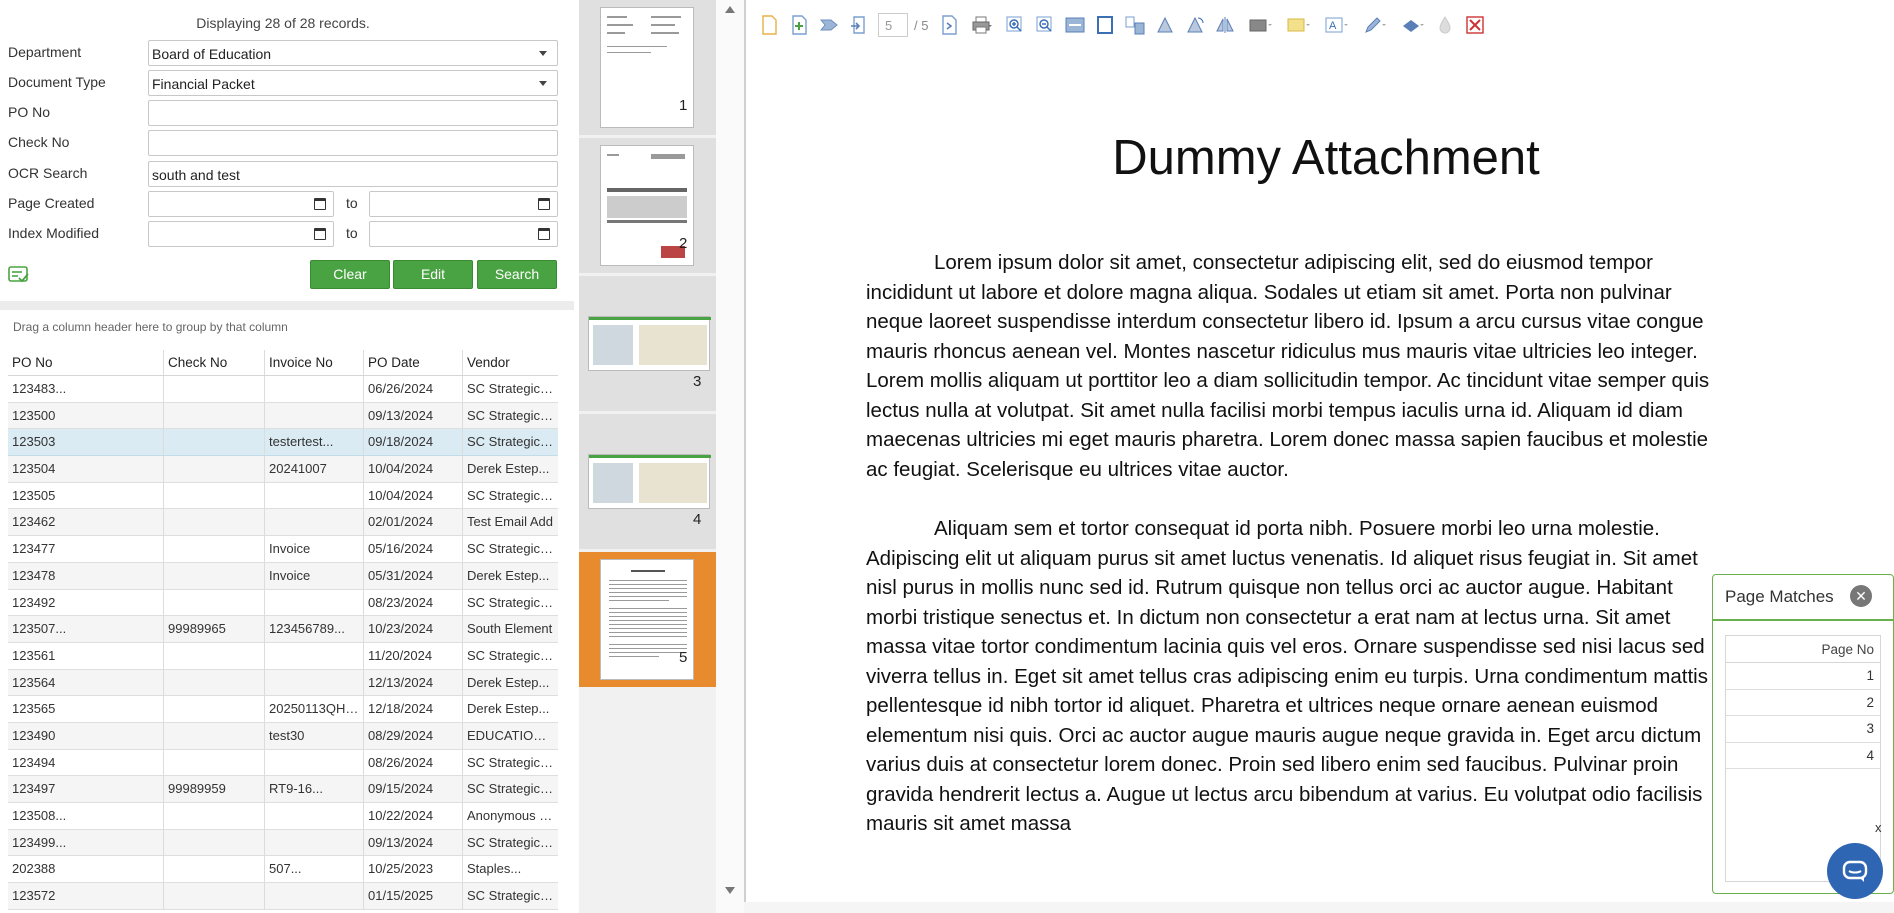  Describe the element at coordinates (647, 619) in the screenshot. I see `thumbnail-page-5: 5` at that location.